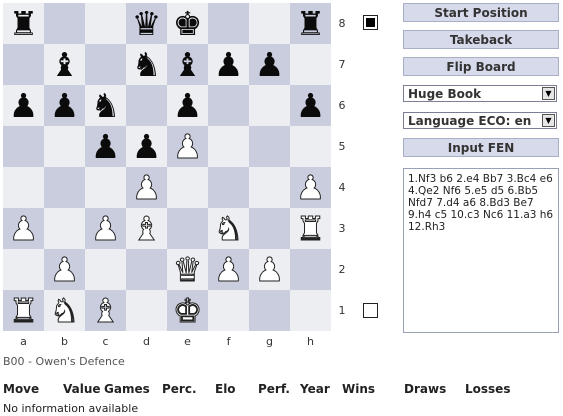 The height and width of the screenshot is (416, 563). I want to click on white-king-icon: ♚, so click(187, 311).